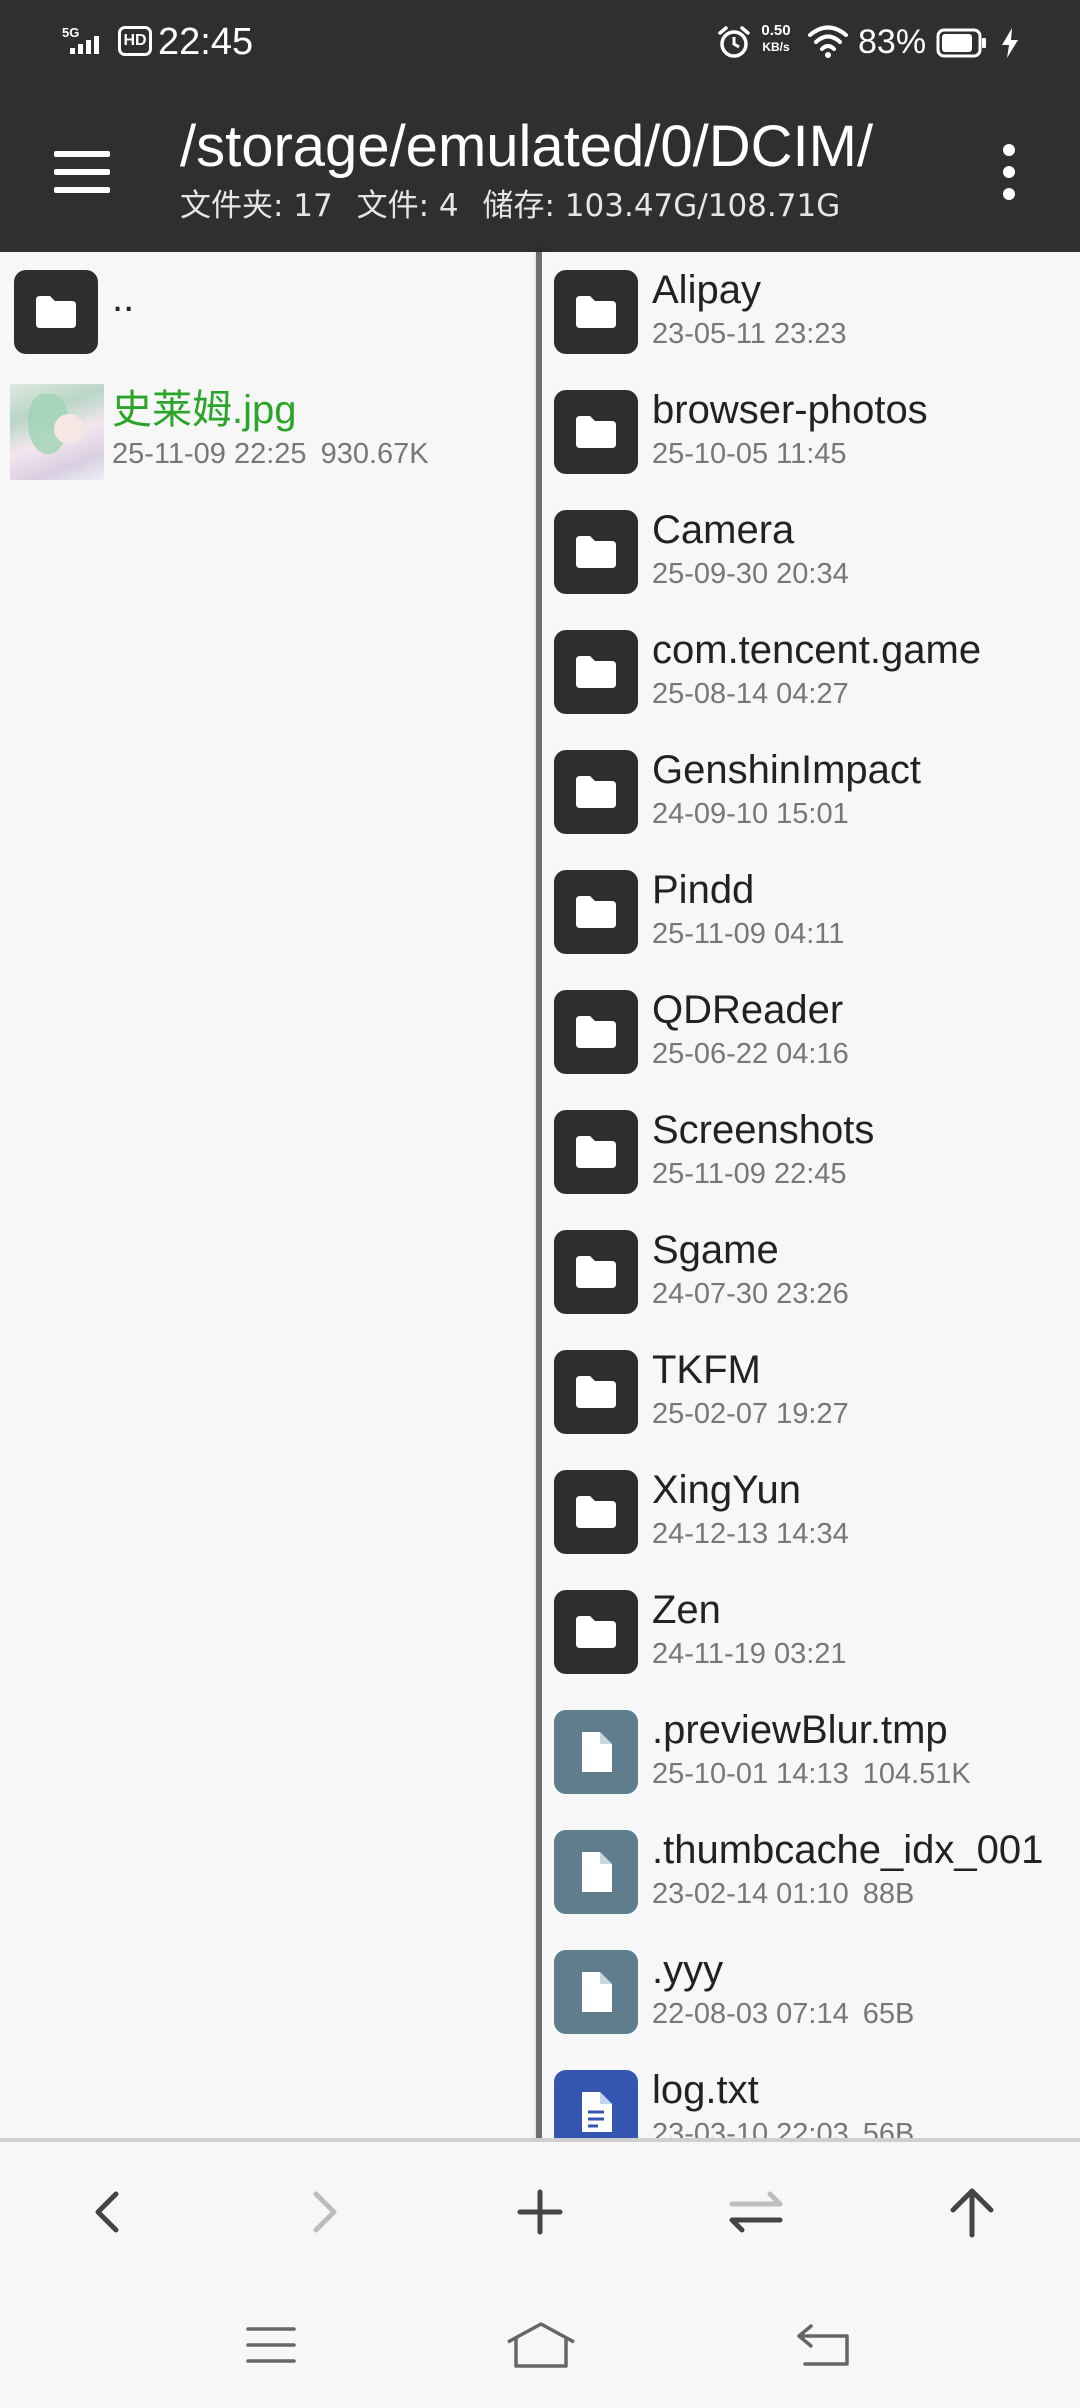 The height and width of the screenshot is (2408, 1080). Describe the element at coordinates (723, 530) in the screenshot. I see `item-name: Camera` at that location.